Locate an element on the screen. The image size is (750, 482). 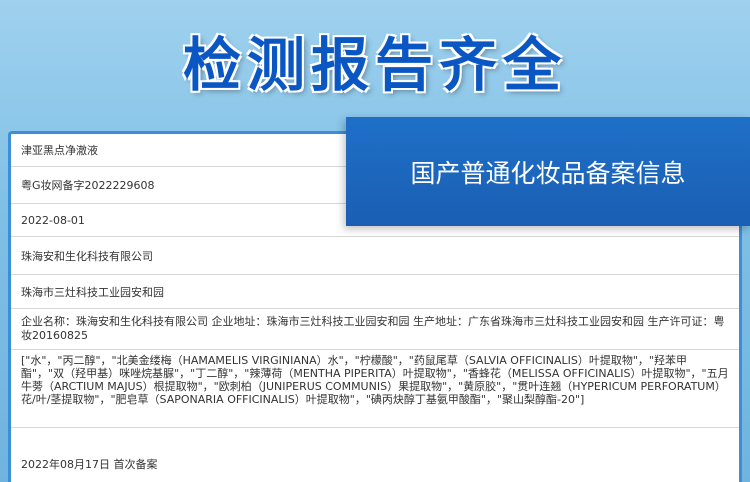
record-info-banner: 国产普通化妆品备案信息 is located at coordinates (548, 171).